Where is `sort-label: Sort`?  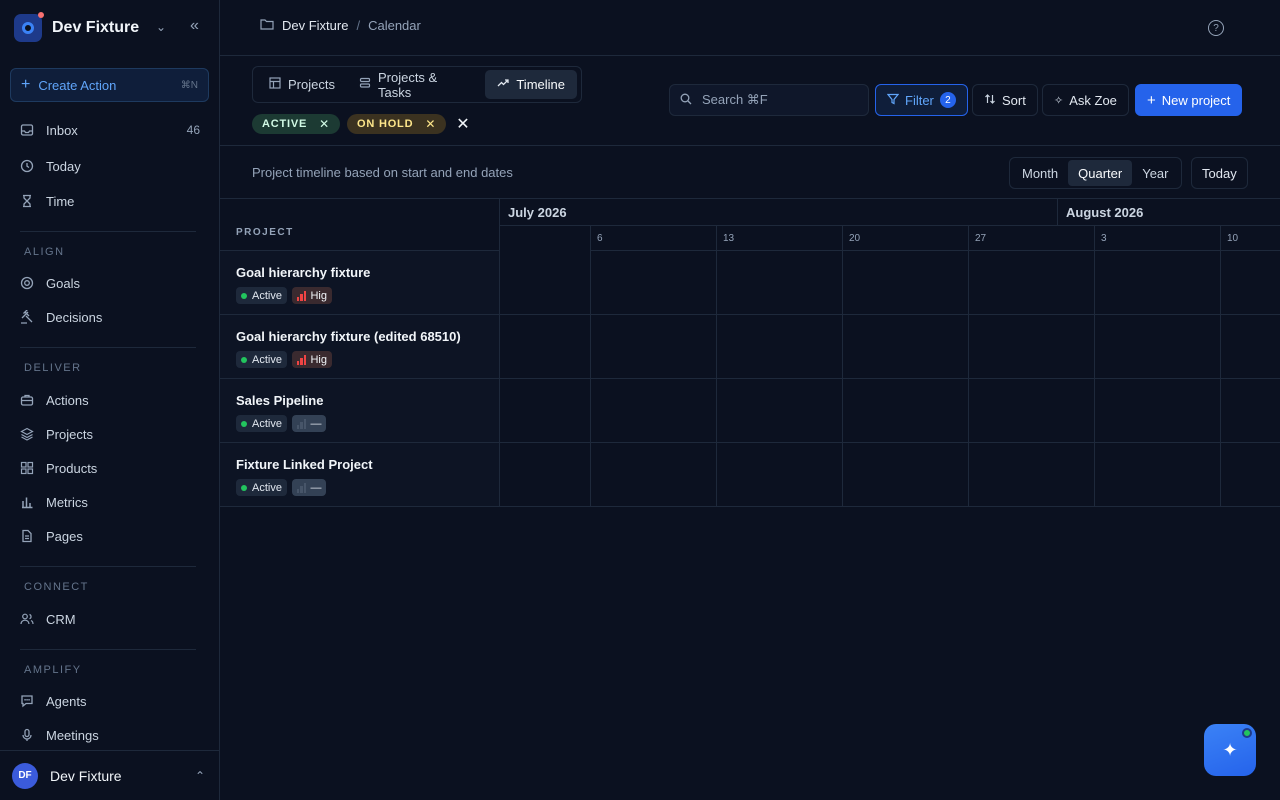 sort-label: Sort is located at coordinates (1014, 100).